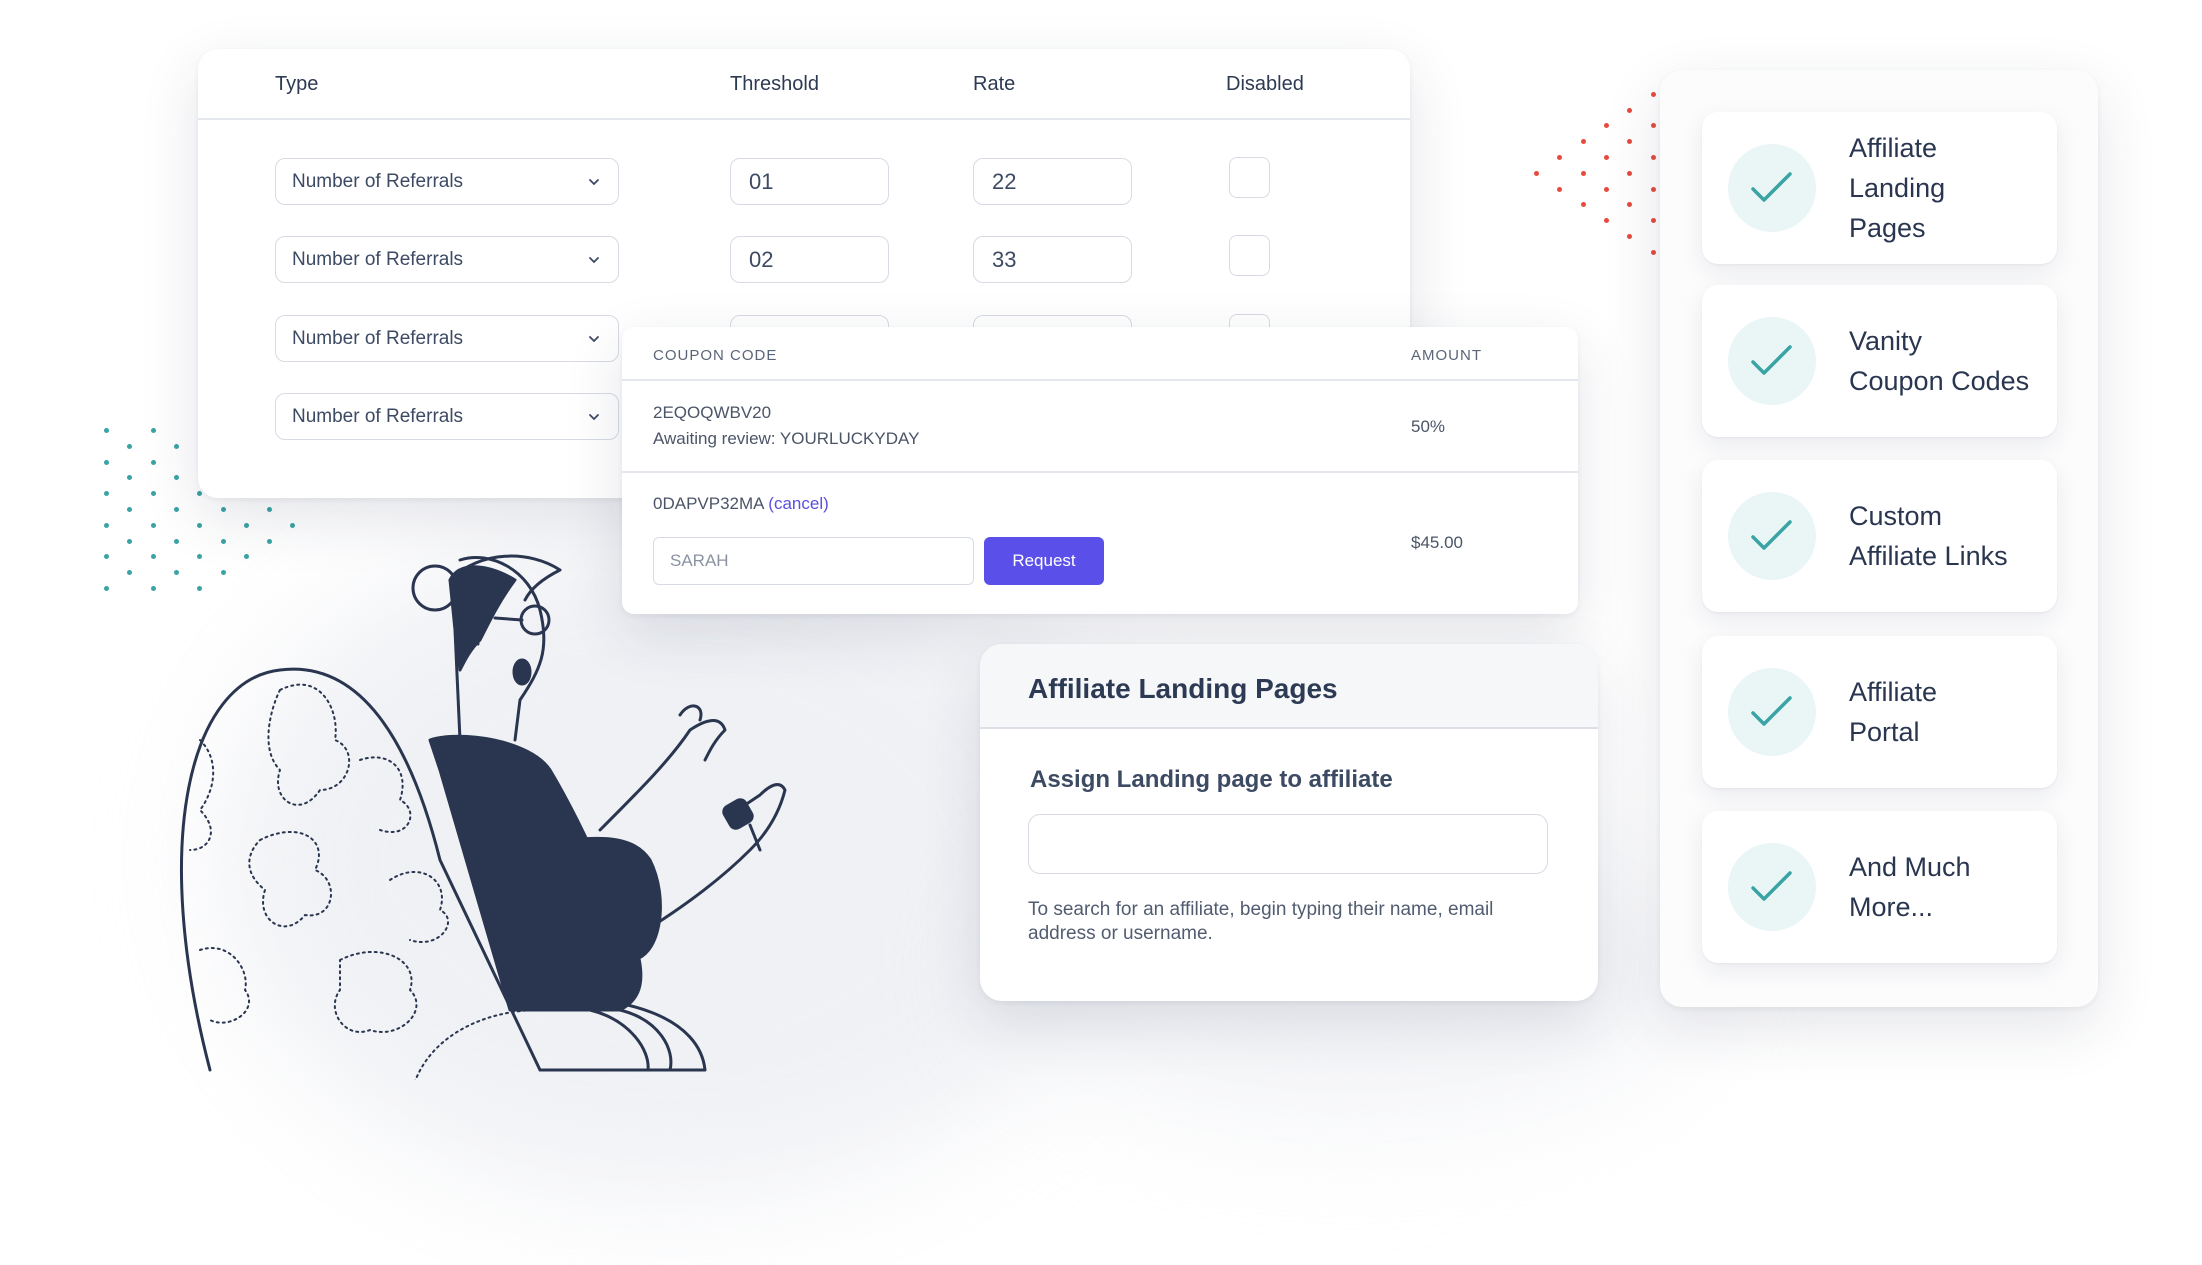 Image resolution: width=2202 pixels, height=1265 pixels. What do you see at coordinates (1052, 259) in the screenshot?
I see `rate-input: 33` at bounding box center [1052, 259].